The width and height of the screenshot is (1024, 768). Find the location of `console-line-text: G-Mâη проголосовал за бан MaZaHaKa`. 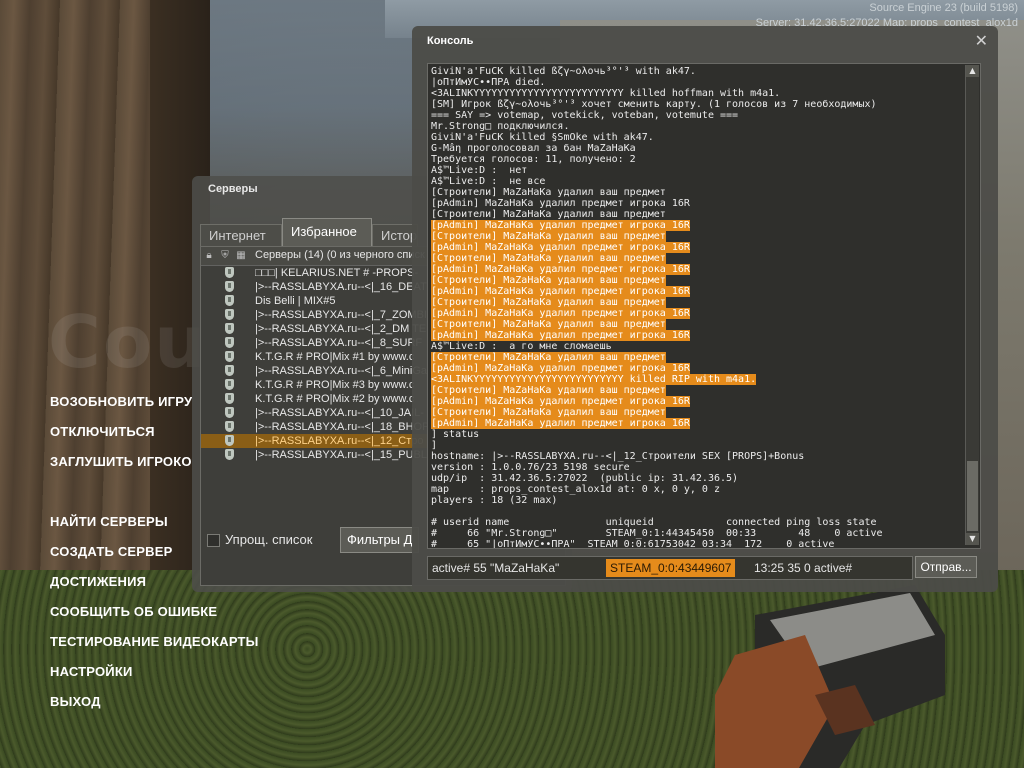

console-line-text: G-Mâη проголосовал за бан MaZaHaKa is located at coordinates (533, 148).